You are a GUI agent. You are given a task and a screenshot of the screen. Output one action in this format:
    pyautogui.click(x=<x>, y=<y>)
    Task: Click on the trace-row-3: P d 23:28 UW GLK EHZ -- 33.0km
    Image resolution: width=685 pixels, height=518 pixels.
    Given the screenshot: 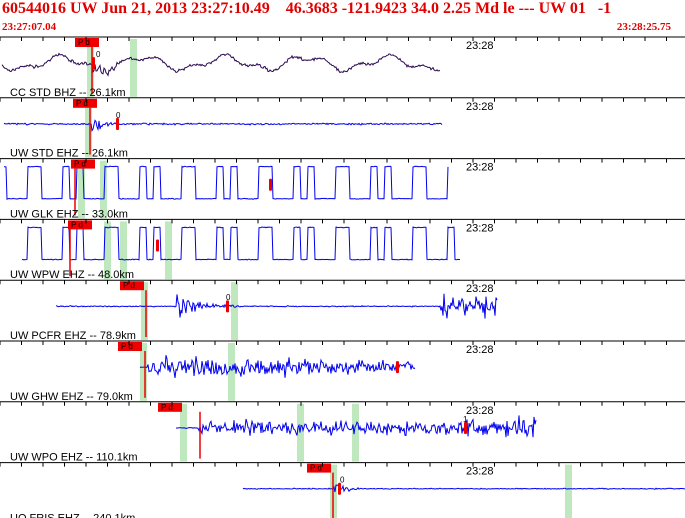 What is the action you would take?
    pyautogui.click(x=342, y=189)
    